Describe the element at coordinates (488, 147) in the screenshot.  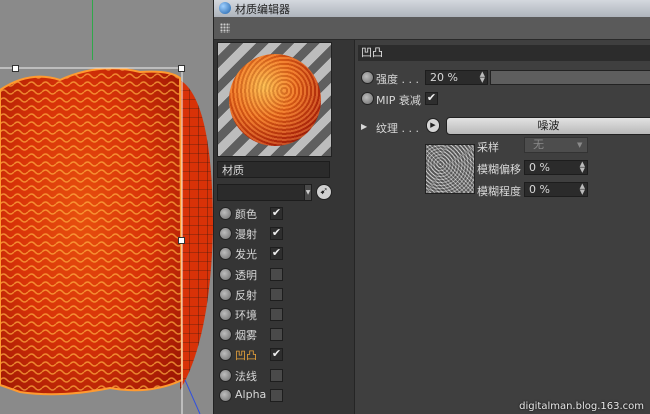
I see `sample-label: 采样` at that location.